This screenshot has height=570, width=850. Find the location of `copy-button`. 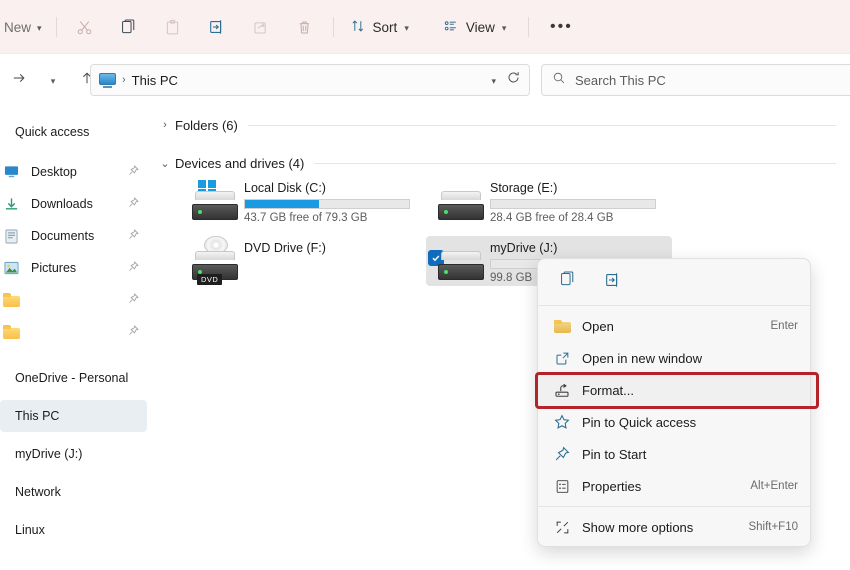

copy-button is located at coordinates (129, 27).